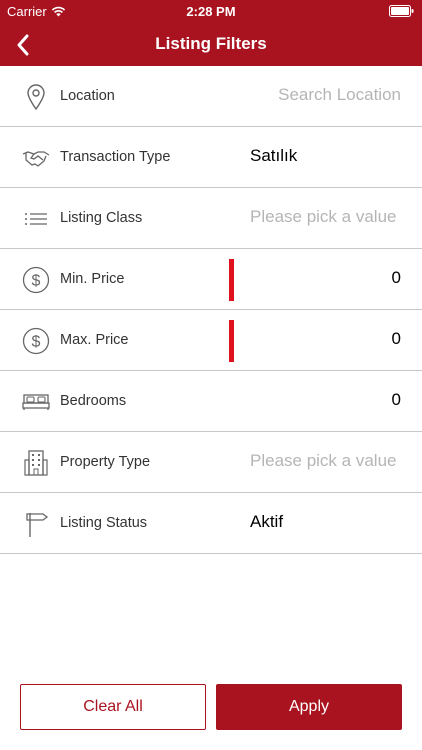 Image resolution: width=422 pixels, height=750 pixels. What do you see at coordinates (396, 278) in the screenshot?
I see `min-price-input: 0` at bounding box center [396, 278].